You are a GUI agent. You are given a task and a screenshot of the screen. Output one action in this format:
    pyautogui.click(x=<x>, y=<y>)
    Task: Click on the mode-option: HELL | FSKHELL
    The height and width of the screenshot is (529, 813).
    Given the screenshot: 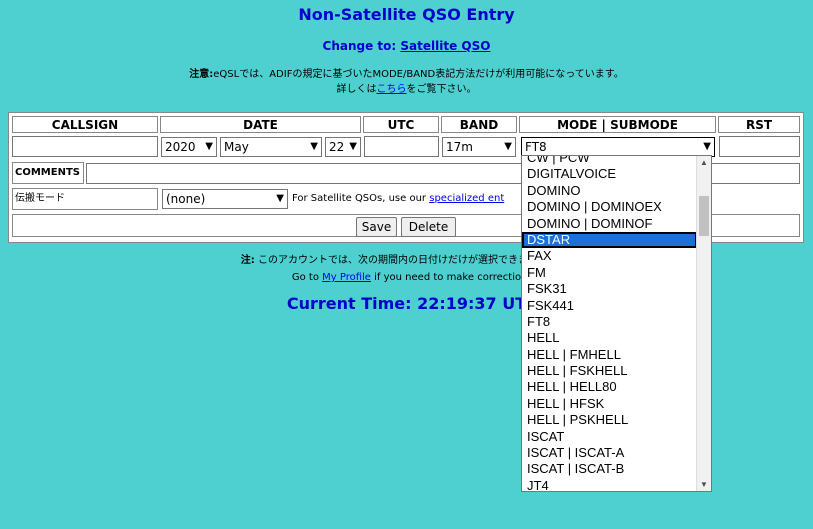 What is the action you would take?
    pyautogui.click(x=609, y=371)
    